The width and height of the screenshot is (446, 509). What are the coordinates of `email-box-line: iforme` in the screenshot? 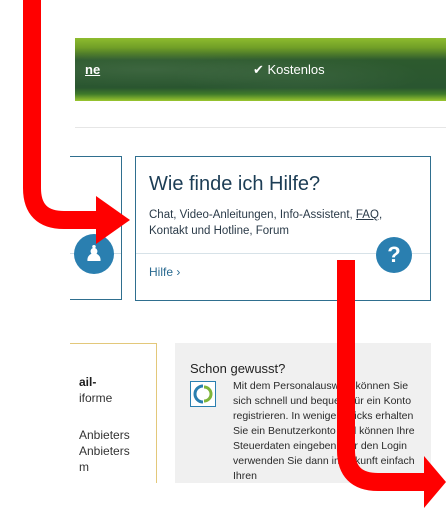 It's located at (96, 398).